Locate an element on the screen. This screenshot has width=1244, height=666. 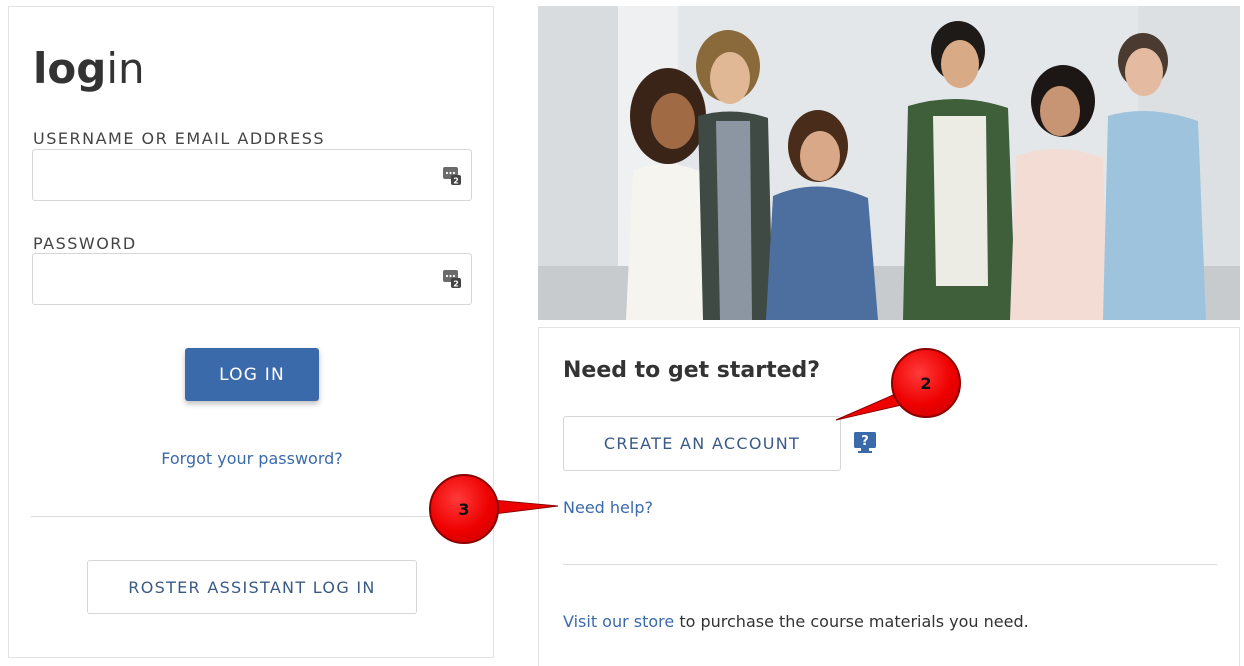
callout-badge-3: 3 is located at coordinates (464, 509).